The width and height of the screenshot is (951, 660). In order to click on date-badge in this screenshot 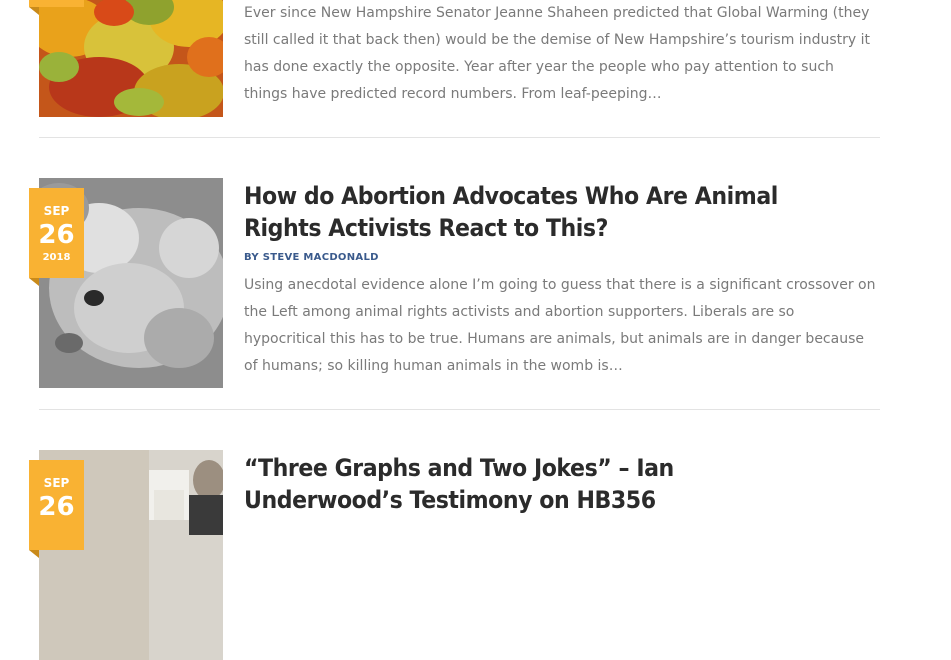, I will do `click(56, 7)`.